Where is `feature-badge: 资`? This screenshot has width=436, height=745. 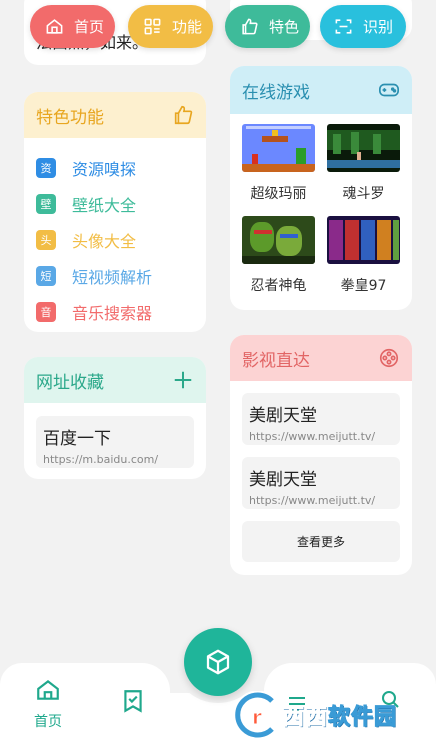
feature-badge: 资 is located at coordinates (46, 168).